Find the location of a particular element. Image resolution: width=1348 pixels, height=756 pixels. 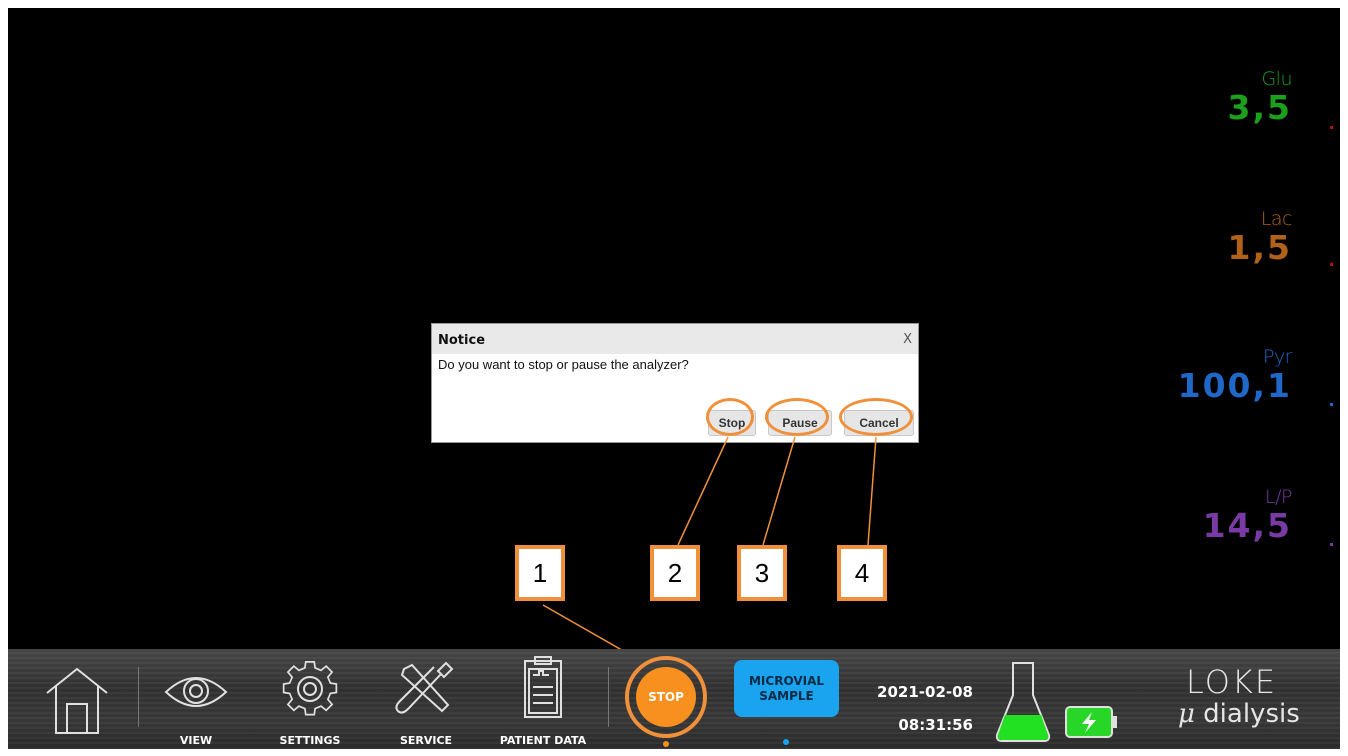

settings-button: SETTINGS is located at coordinates (310, 699).